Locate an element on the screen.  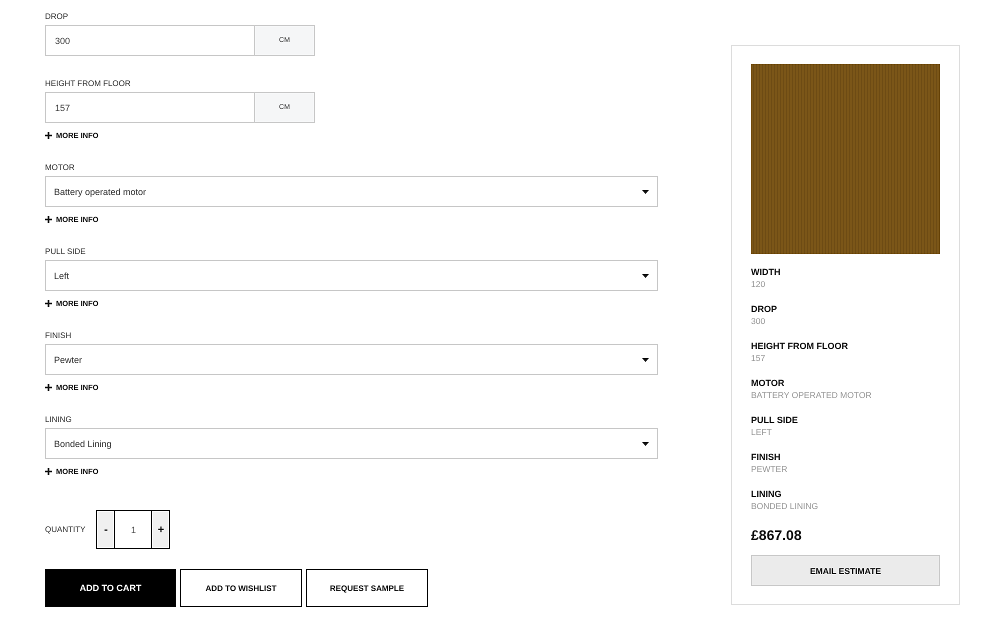
spec-label: MOTOR is located at coordinates (767, 383).